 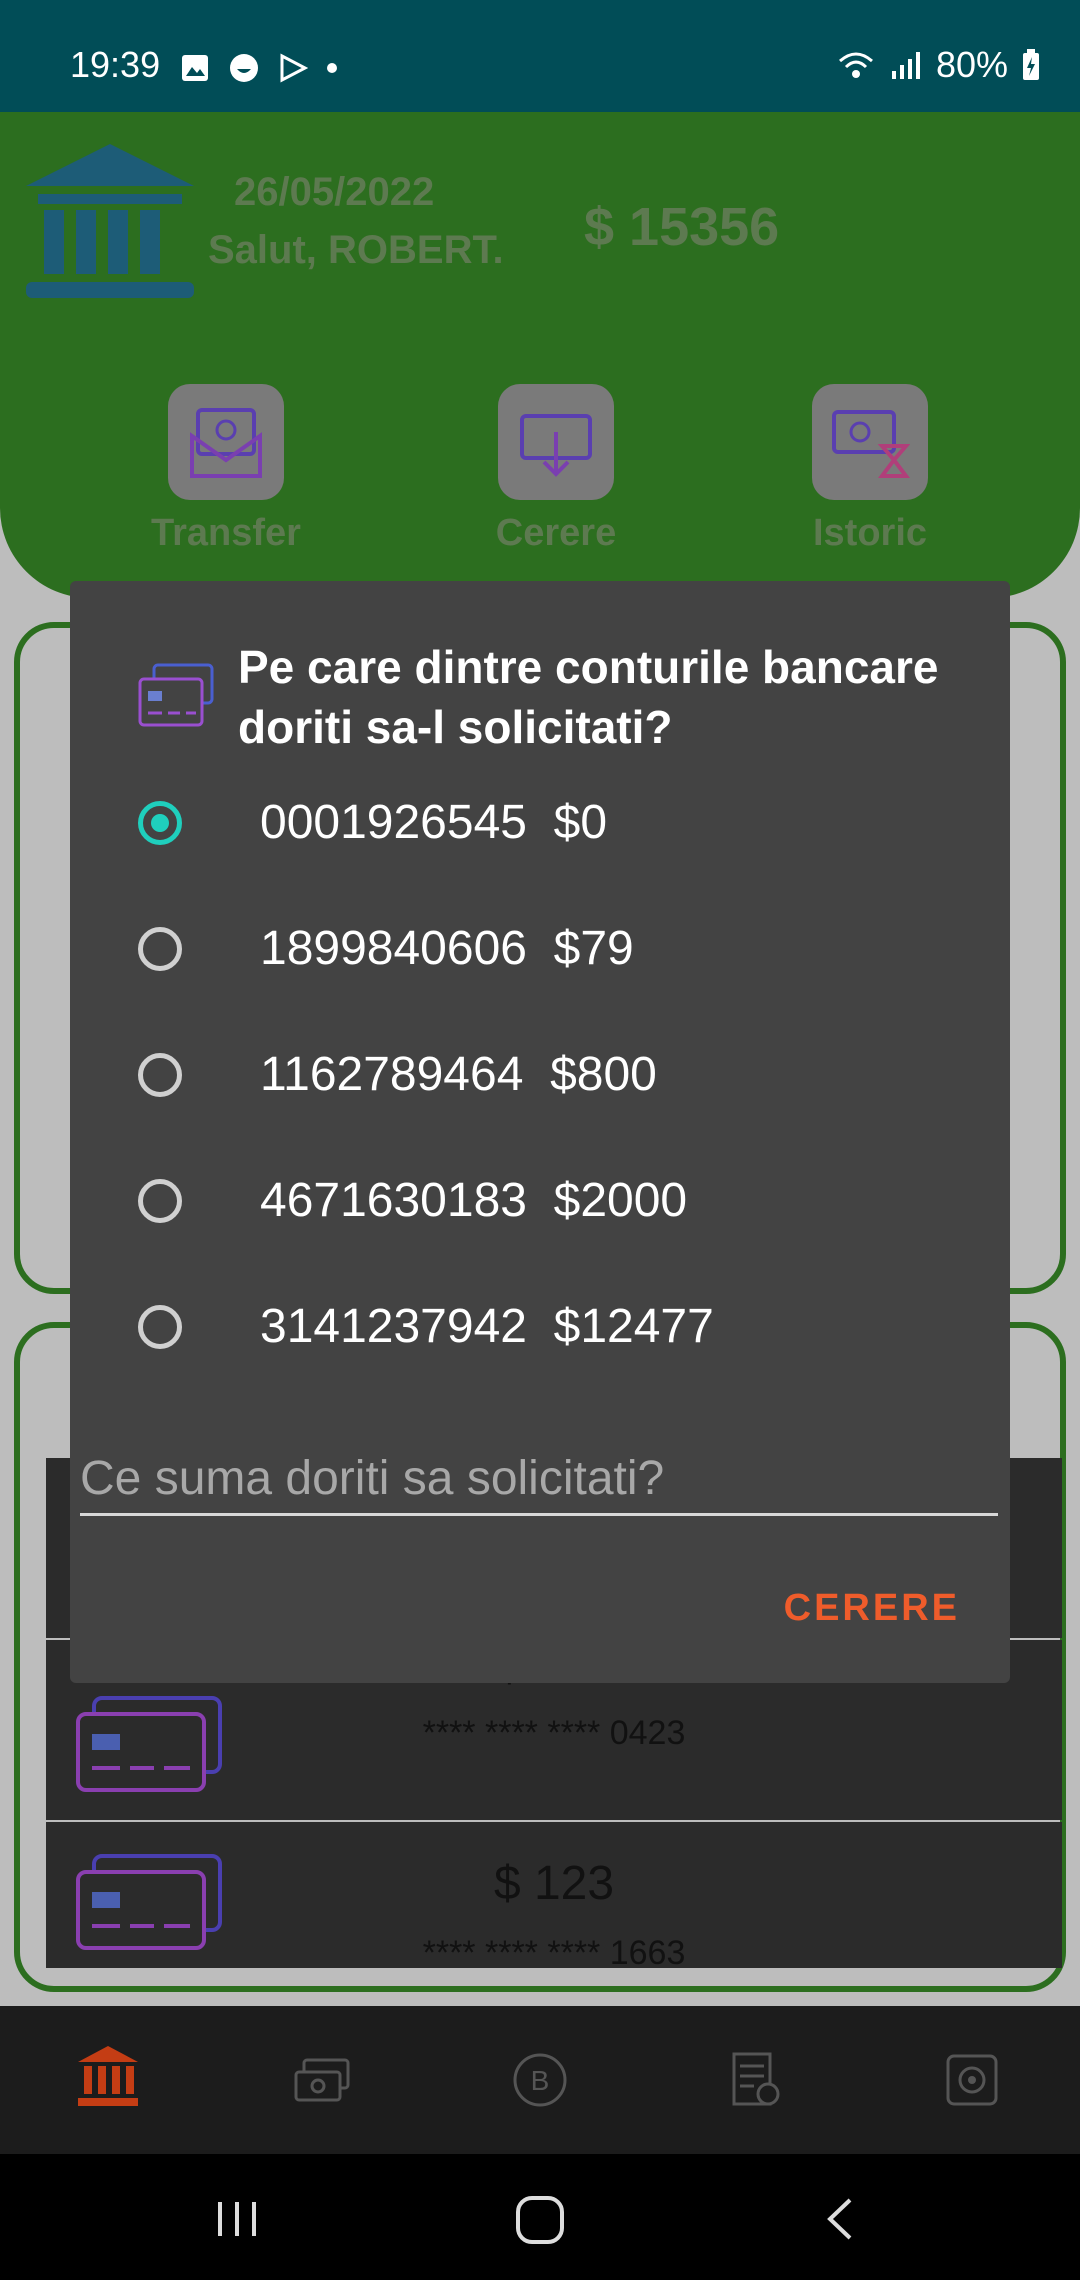 I want to click on account-option: 1899840606 $79, so click(x=540, y=953).